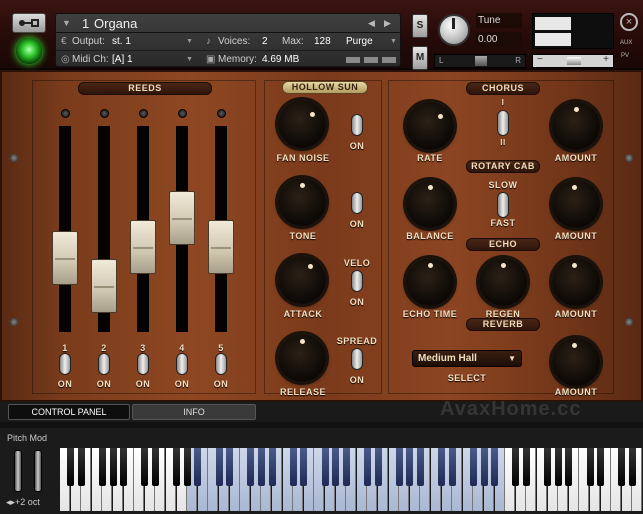 The height and width of the screenshot is (514, 643). What do you see at coordinates (503, 282) in the screenshot?
I see `echo-regen-knob` at bounding box center [503, 282].